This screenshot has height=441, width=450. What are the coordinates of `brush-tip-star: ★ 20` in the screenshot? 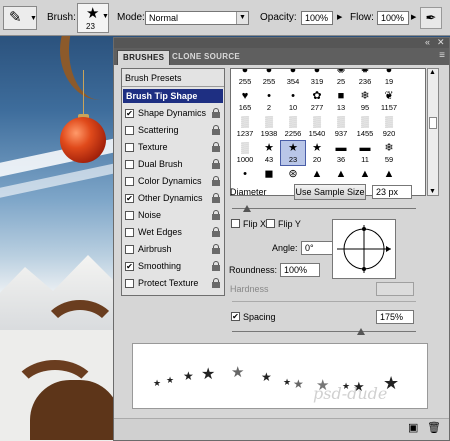 It's located at (317, 153).